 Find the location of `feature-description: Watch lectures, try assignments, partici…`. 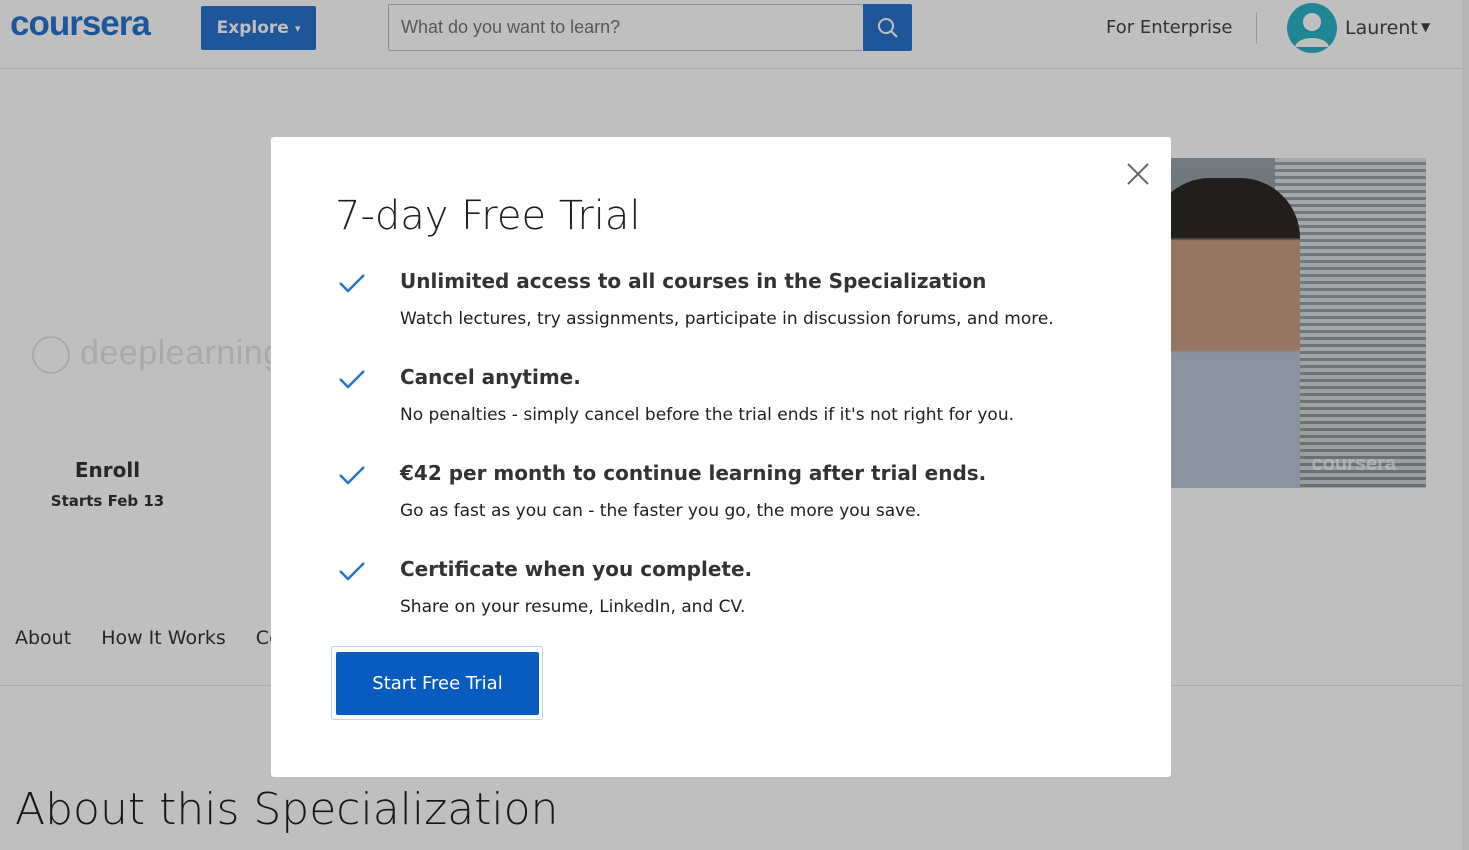

feature-description: Watch lectures, try assignments, partici… is located at coordinates (727, 319).